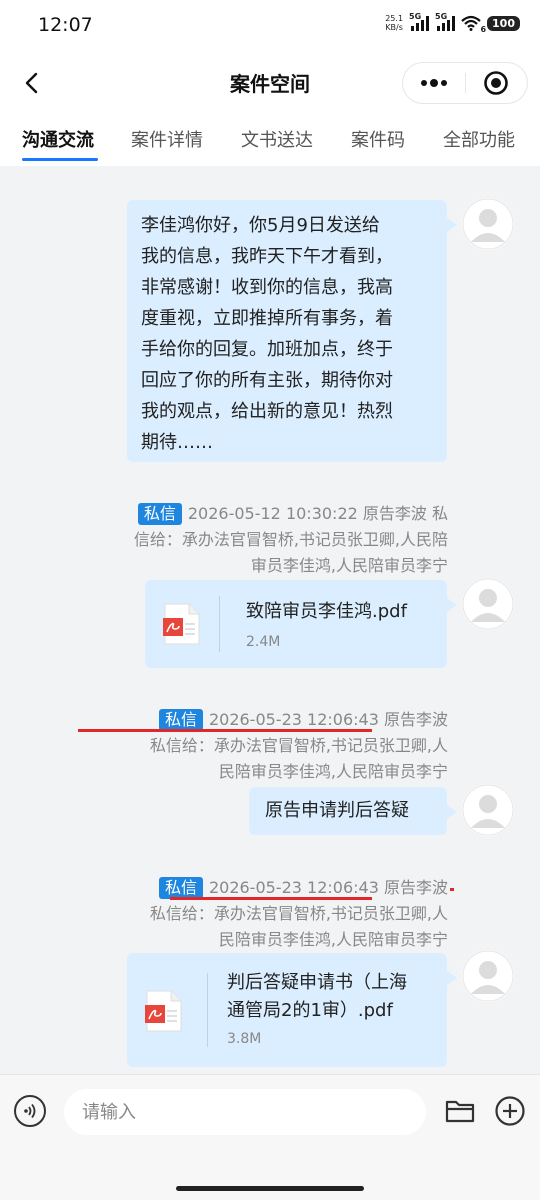  What do you see at coordinates (301, 624) in the screenshot?
I see `file-message-bubble: 致陪审员李佳鸿.pdf 2.4M` at bounding box center [301, 624].